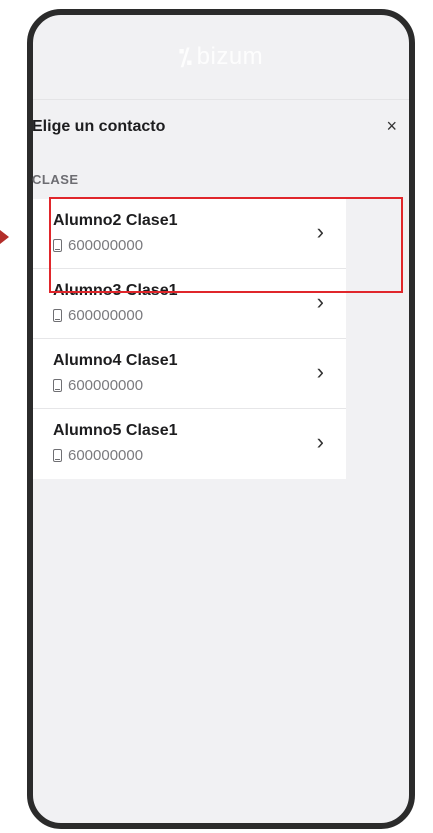  Describe the element at coordinates (391, 126) in the screenshot. I see `close-icon: ×` at that location.